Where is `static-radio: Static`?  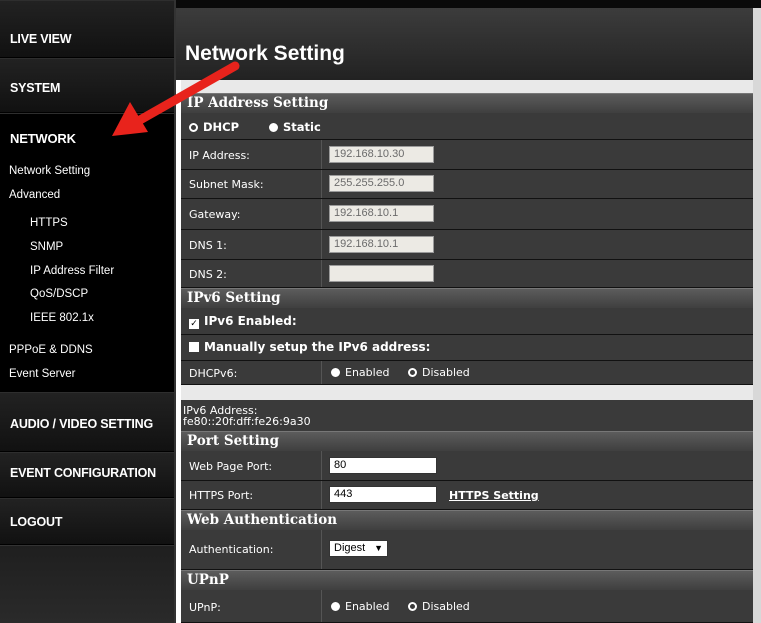 static-radio: Static is located at coordinates (295, 127).